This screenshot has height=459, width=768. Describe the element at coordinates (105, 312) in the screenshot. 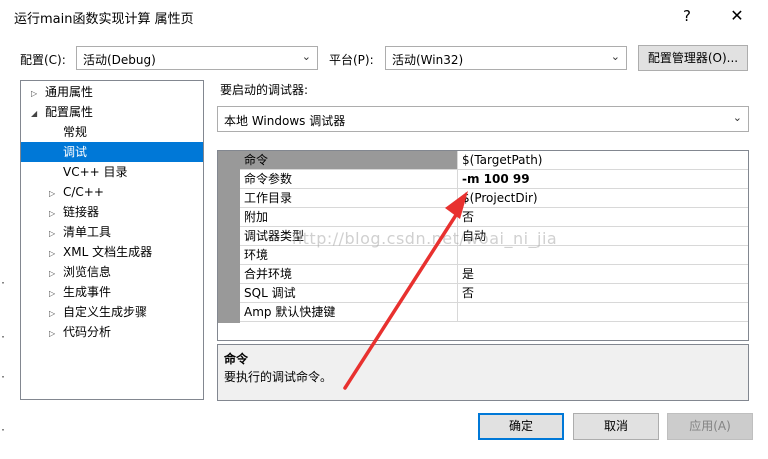

I see `tree-item-label: 自定义生成步骤` at that location.